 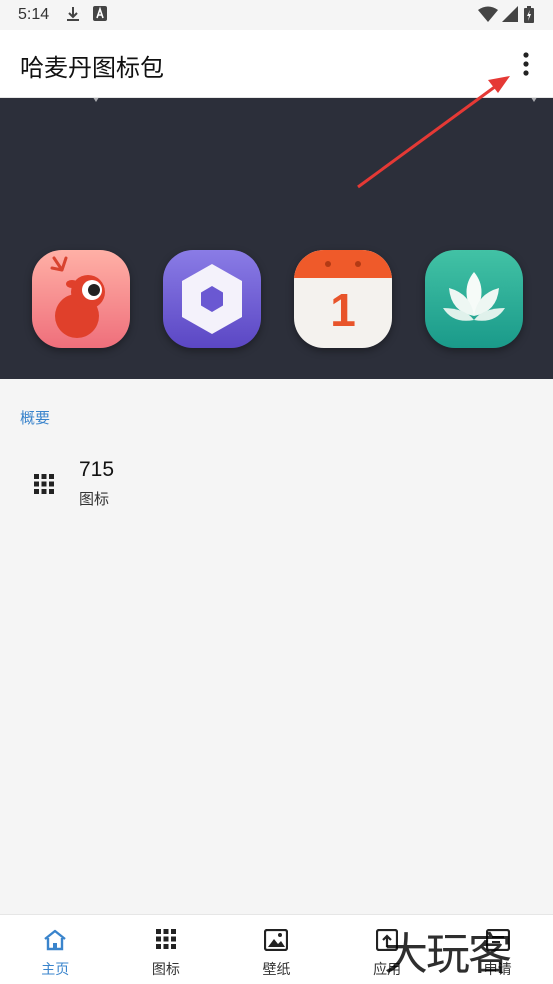 I want to click on nav-item-home: 主页, so click(x=55, y=949).